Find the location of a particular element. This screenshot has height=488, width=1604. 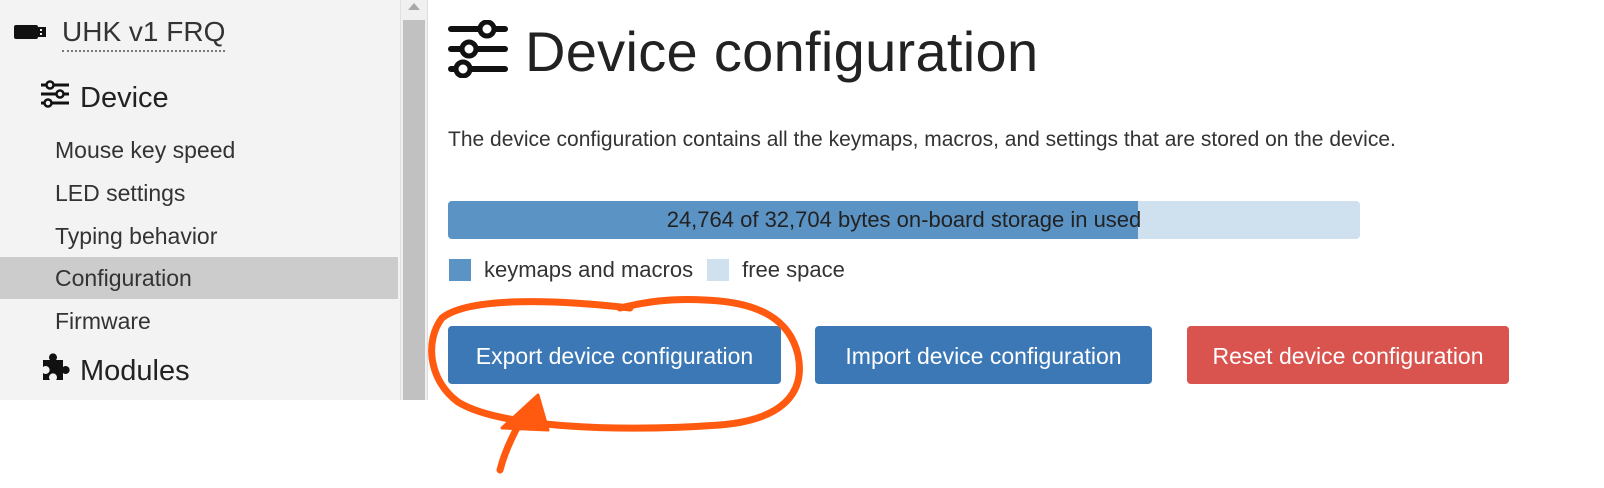

storage-legend: keymaps and macros free space is located at coordinates (654, 270).